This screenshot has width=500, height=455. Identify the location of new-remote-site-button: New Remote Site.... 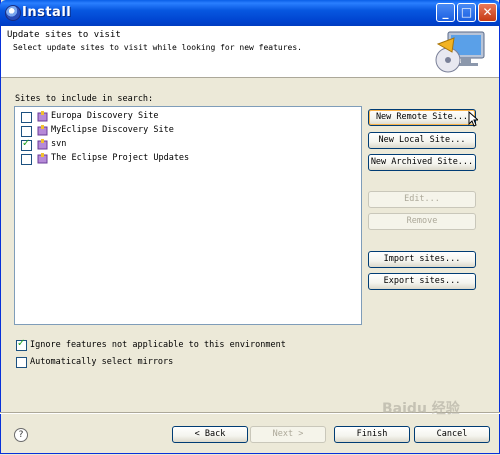
(422, 117).